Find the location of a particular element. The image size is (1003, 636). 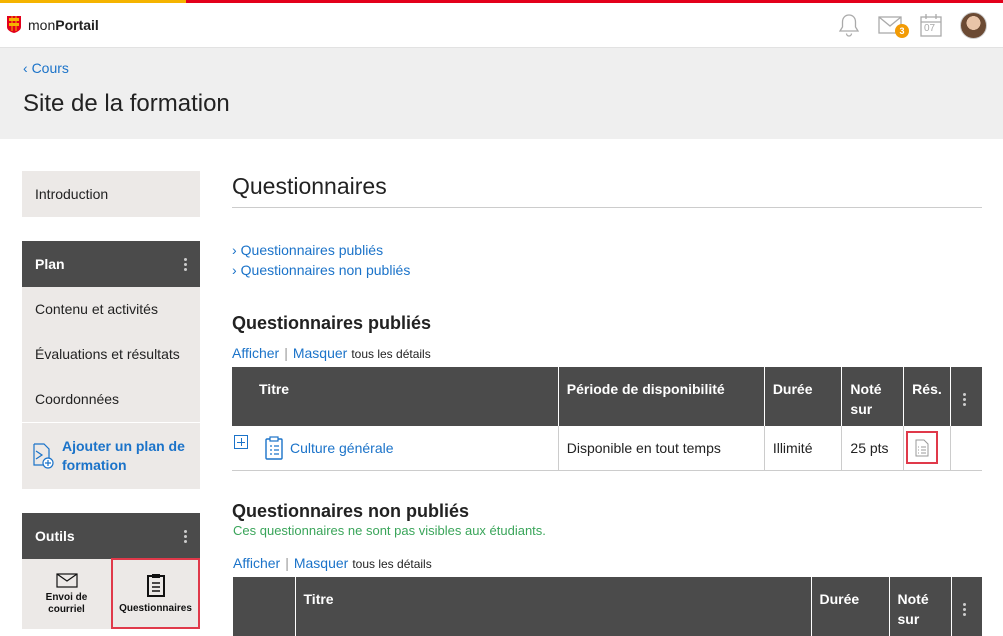

cell-results is located at coordinates (927, 448).